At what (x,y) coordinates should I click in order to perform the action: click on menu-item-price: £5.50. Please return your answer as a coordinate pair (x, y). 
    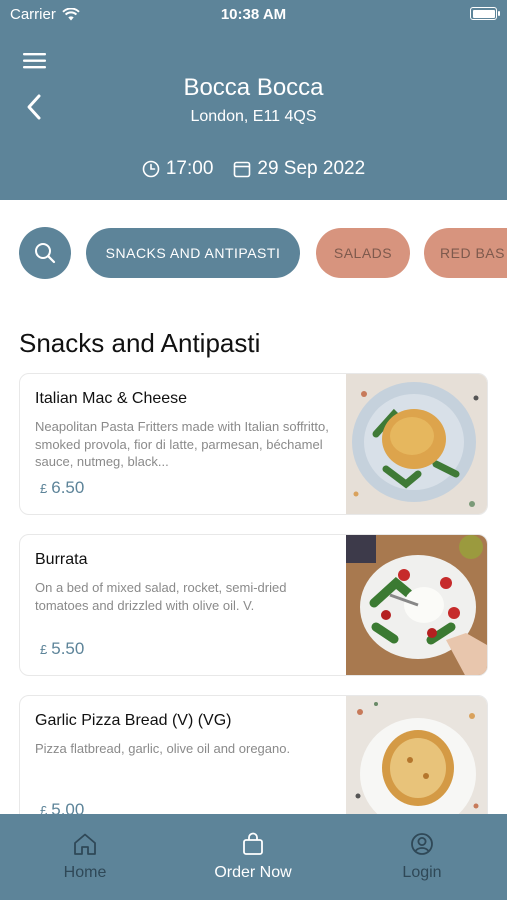
    Looking at the image, I should click on (62, 649).